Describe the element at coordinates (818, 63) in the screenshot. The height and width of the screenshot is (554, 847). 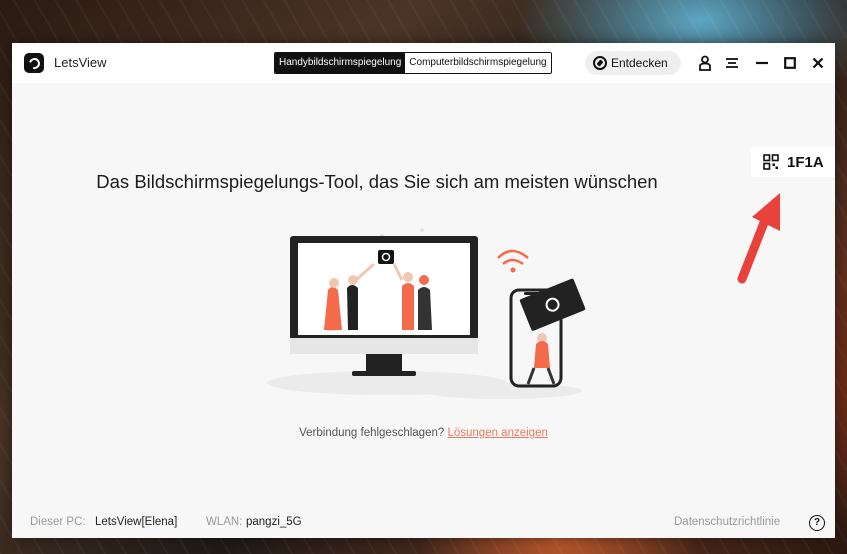
I see `close-icon` at that location.